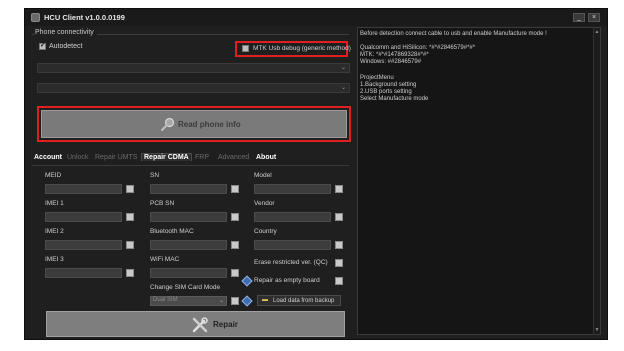 The image size is (624, 351). I want to click on tab-repair-umts: Repair UMTS, so click(116, 157).